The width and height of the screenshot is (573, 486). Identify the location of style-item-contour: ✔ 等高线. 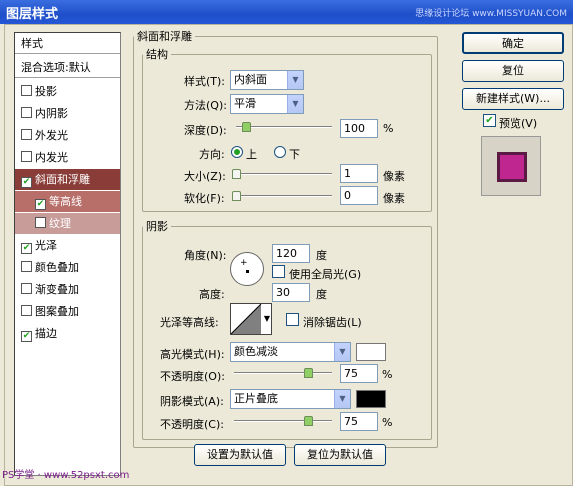
(67, 201).